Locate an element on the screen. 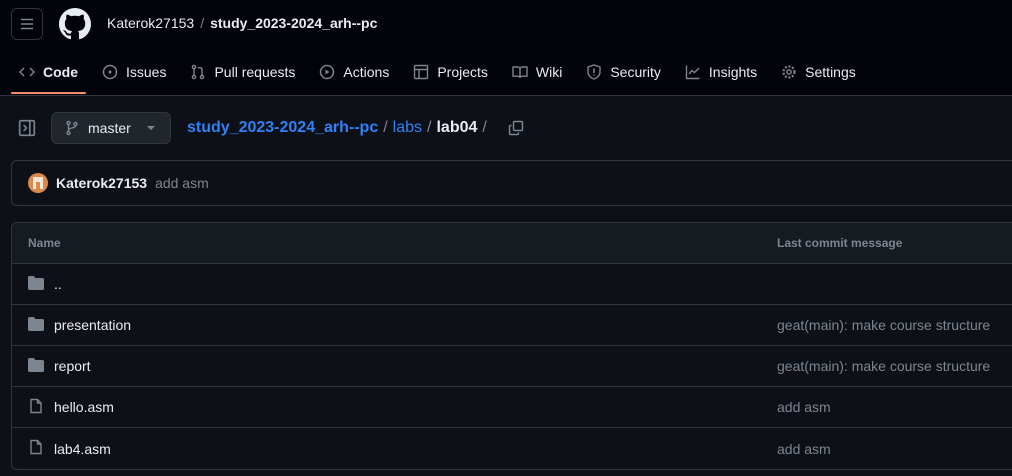 This screenshot has width=1012, height=476. tab-issues: Issues is located at coordinates (134, 72).